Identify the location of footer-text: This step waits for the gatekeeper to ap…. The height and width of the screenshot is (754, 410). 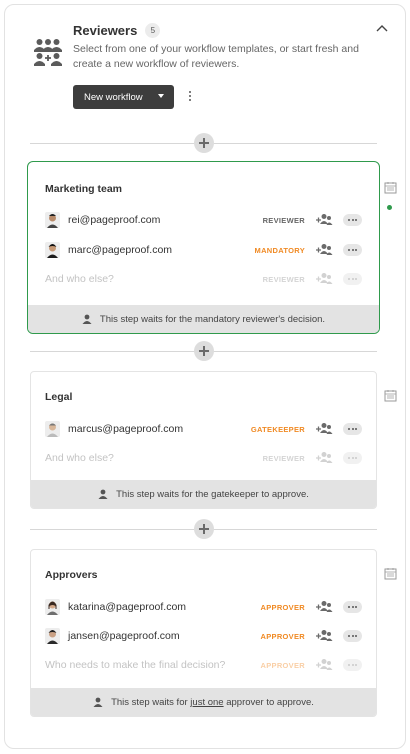
(212, 494).